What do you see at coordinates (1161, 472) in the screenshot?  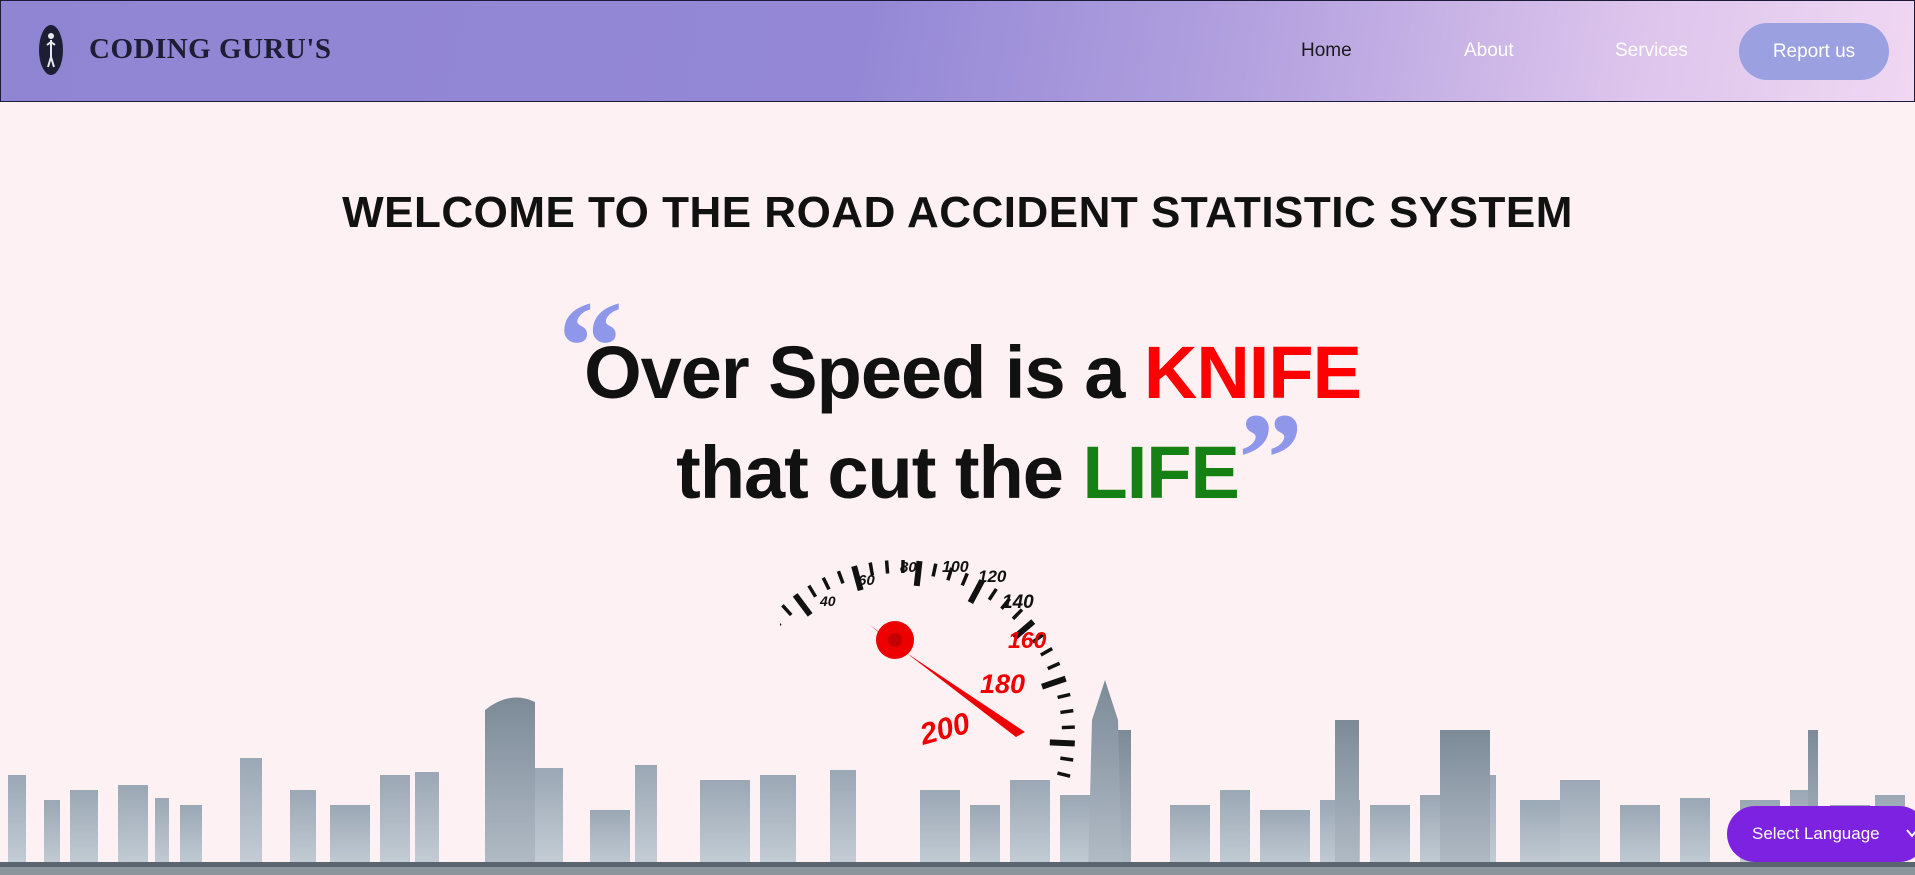 I see `life-word: LIFE` at bounding box center [1161, 472].